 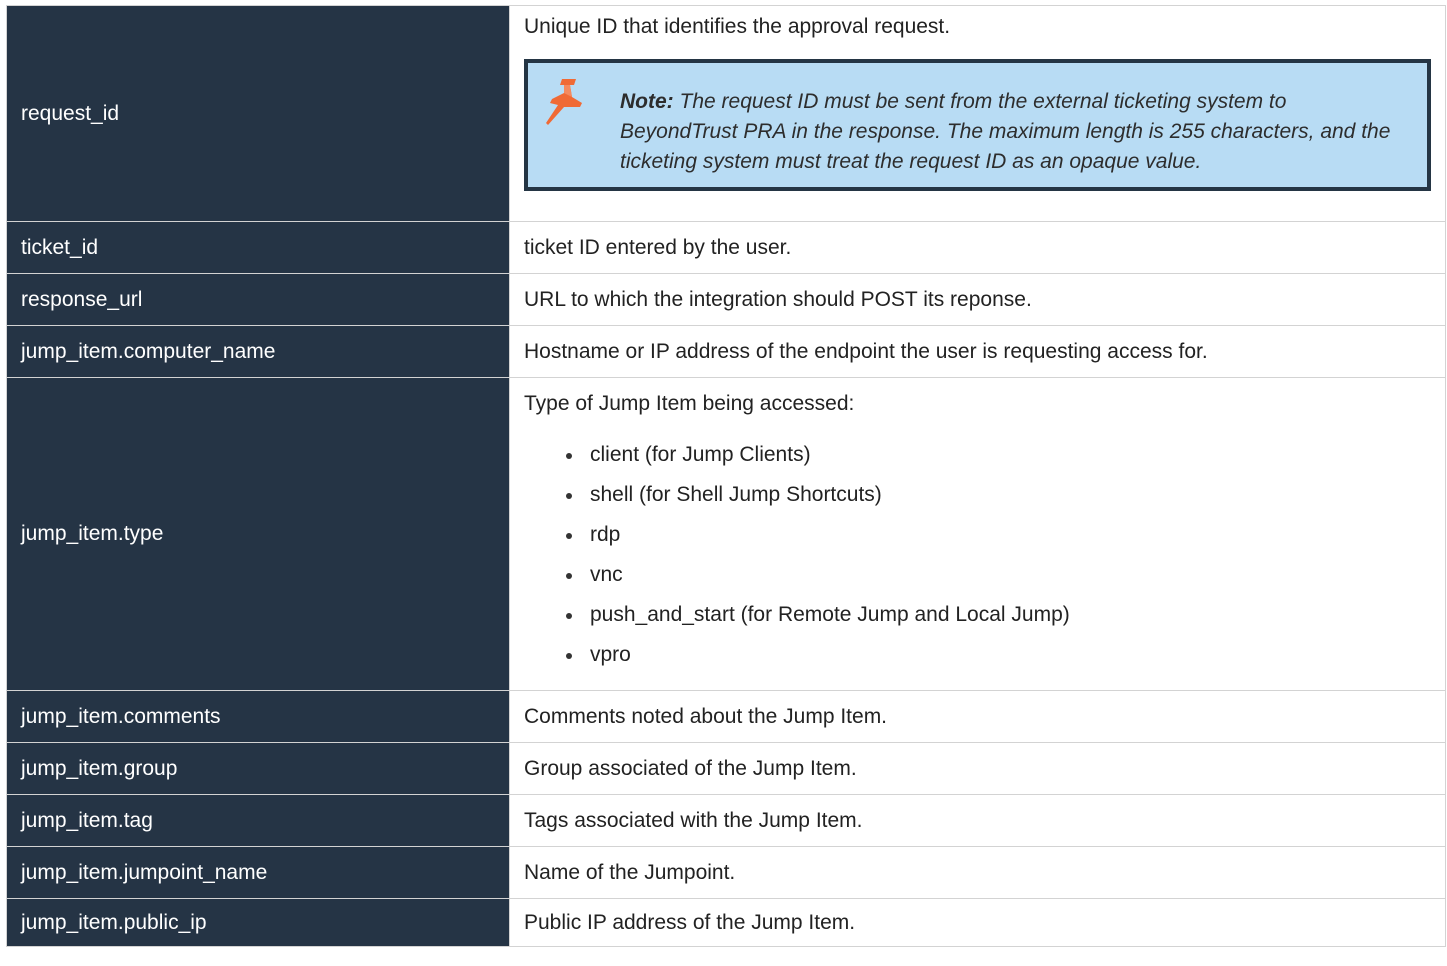 I want to click on param-name: jump_item.group, so click(x=258, y=768).